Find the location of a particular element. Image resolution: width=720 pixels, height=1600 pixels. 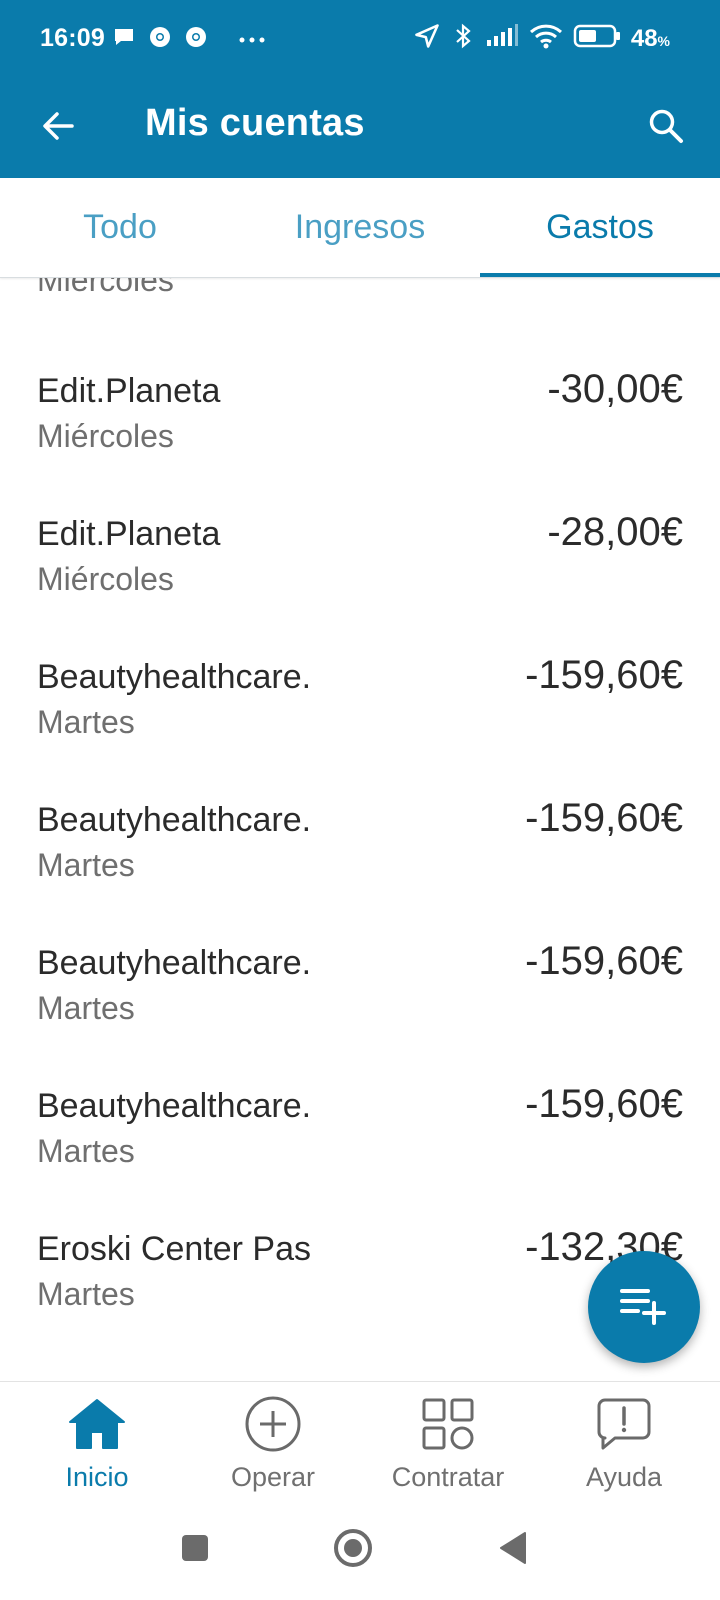

notification-icons is located at coordinates (189, 39).